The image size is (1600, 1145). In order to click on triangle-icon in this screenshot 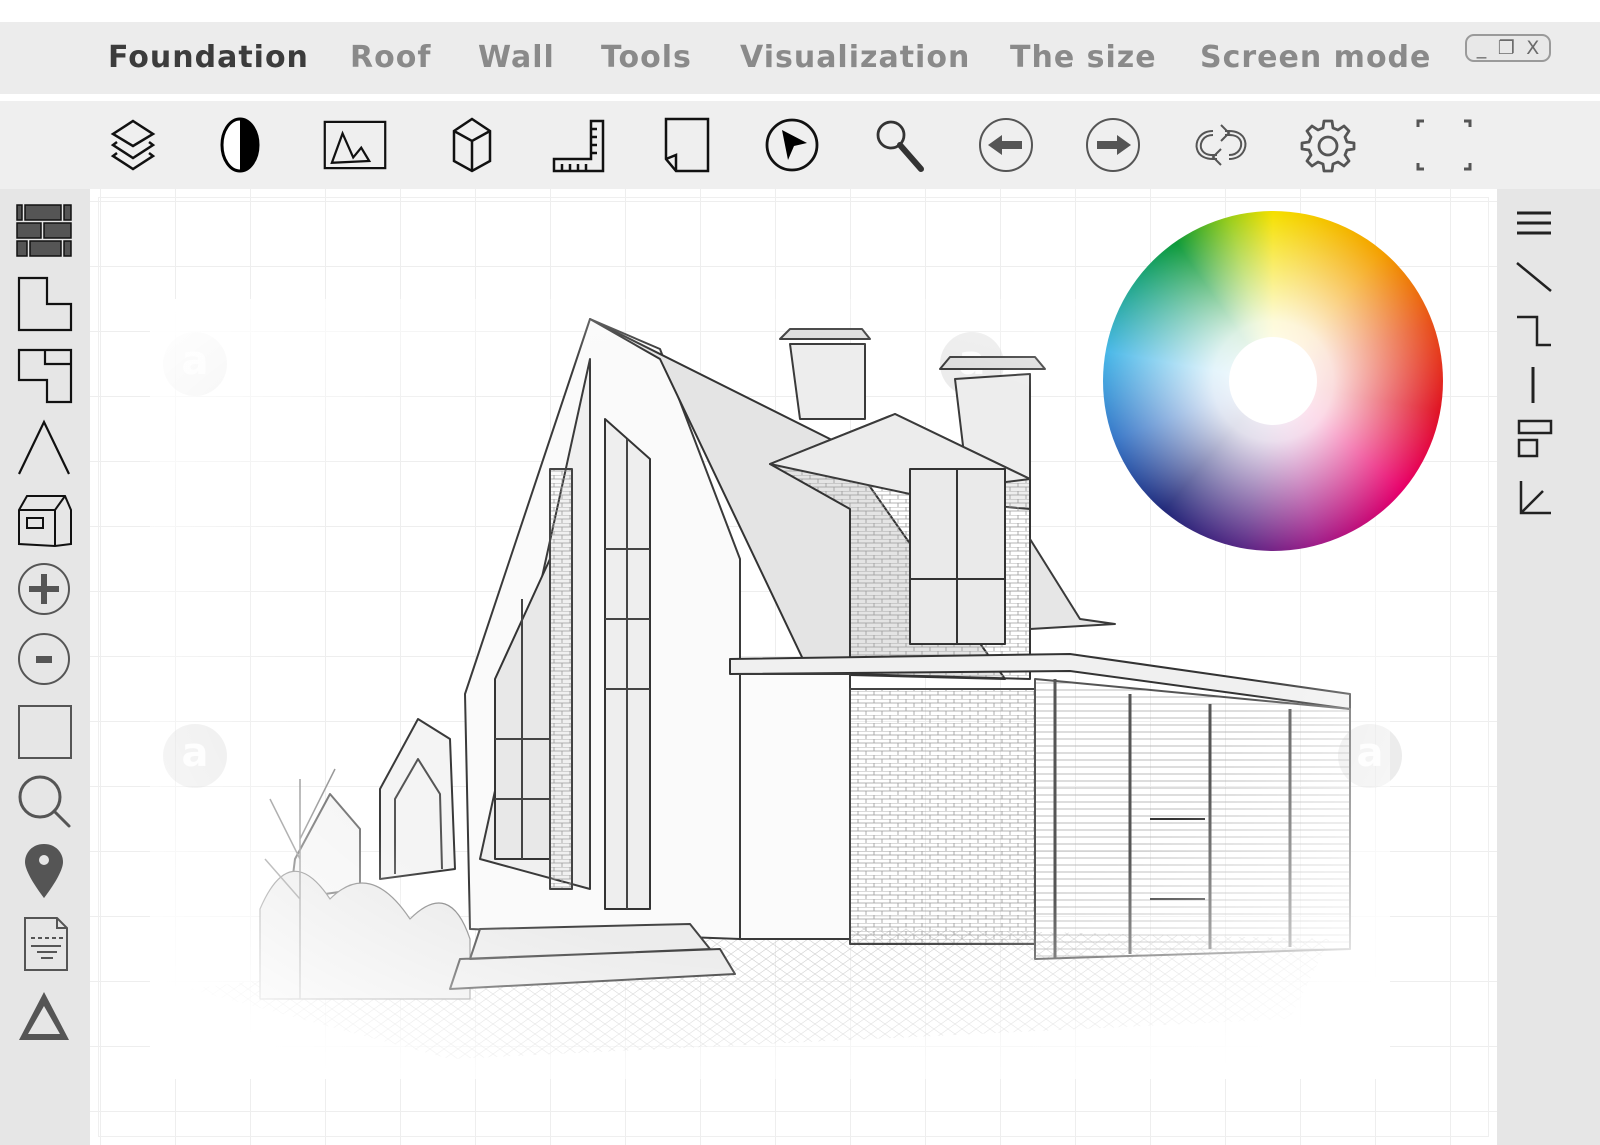, I will do `click(44, 1016)`.